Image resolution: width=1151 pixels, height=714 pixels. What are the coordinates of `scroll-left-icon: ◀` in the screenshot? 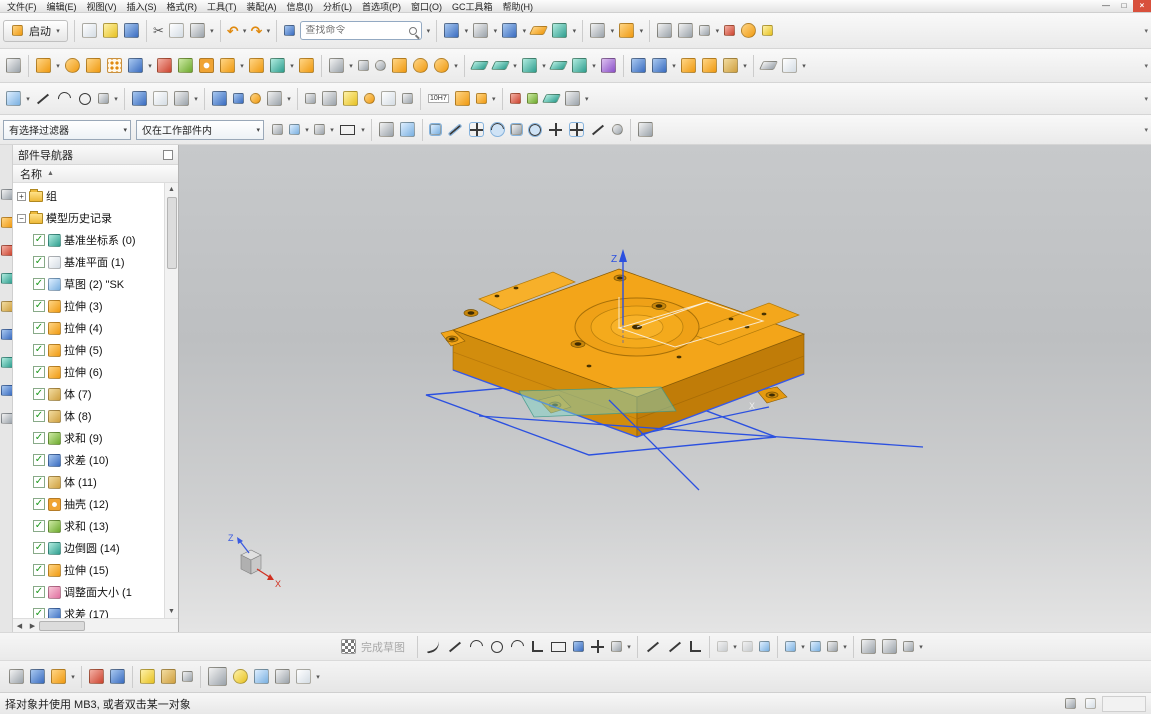 It's located at (19, 626).